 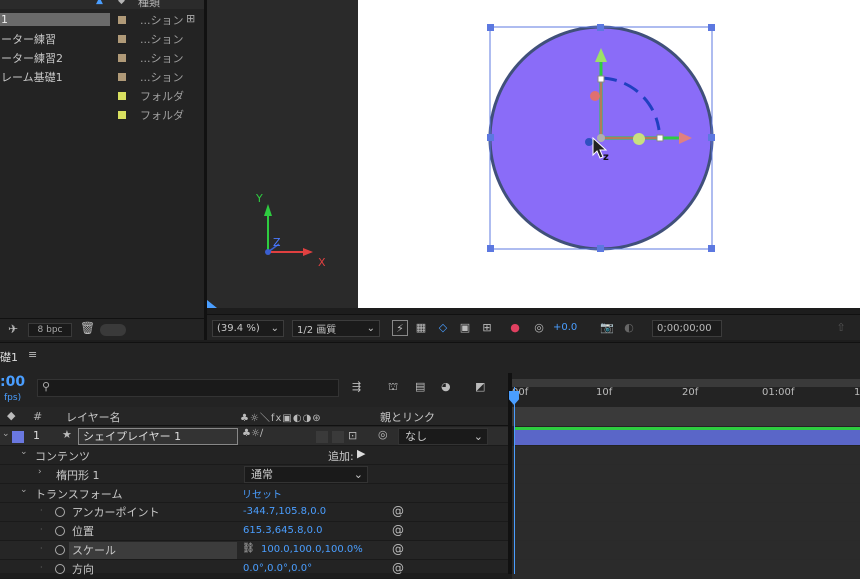 What do you see at coordinates (13, 329) in the screenshot?
I see `render-queue-icon: ✈` at bounding box center [13, 329].